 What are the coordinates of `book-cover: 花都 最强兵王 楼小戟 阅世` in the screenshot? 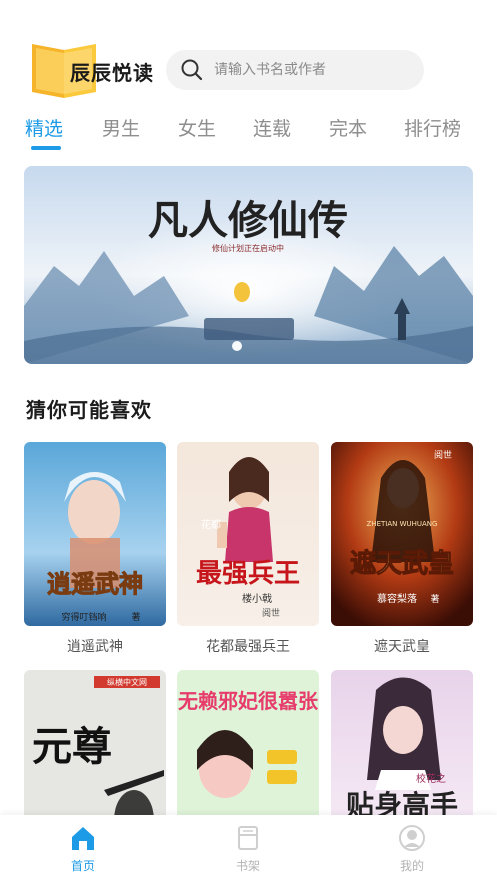 It's located at (248, 534).